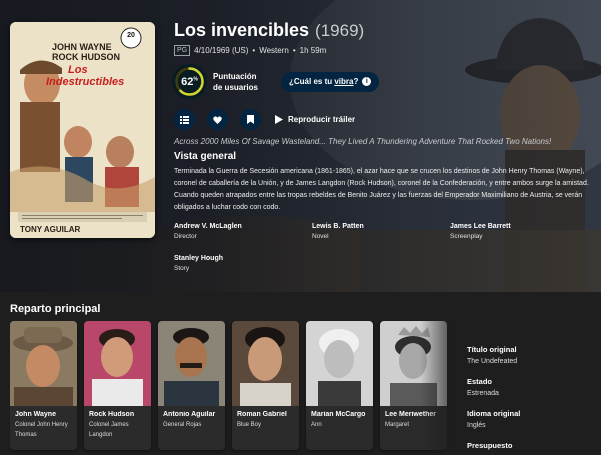  I want to click on cast-card: Marian McCargo Ann, so click(339, 385).